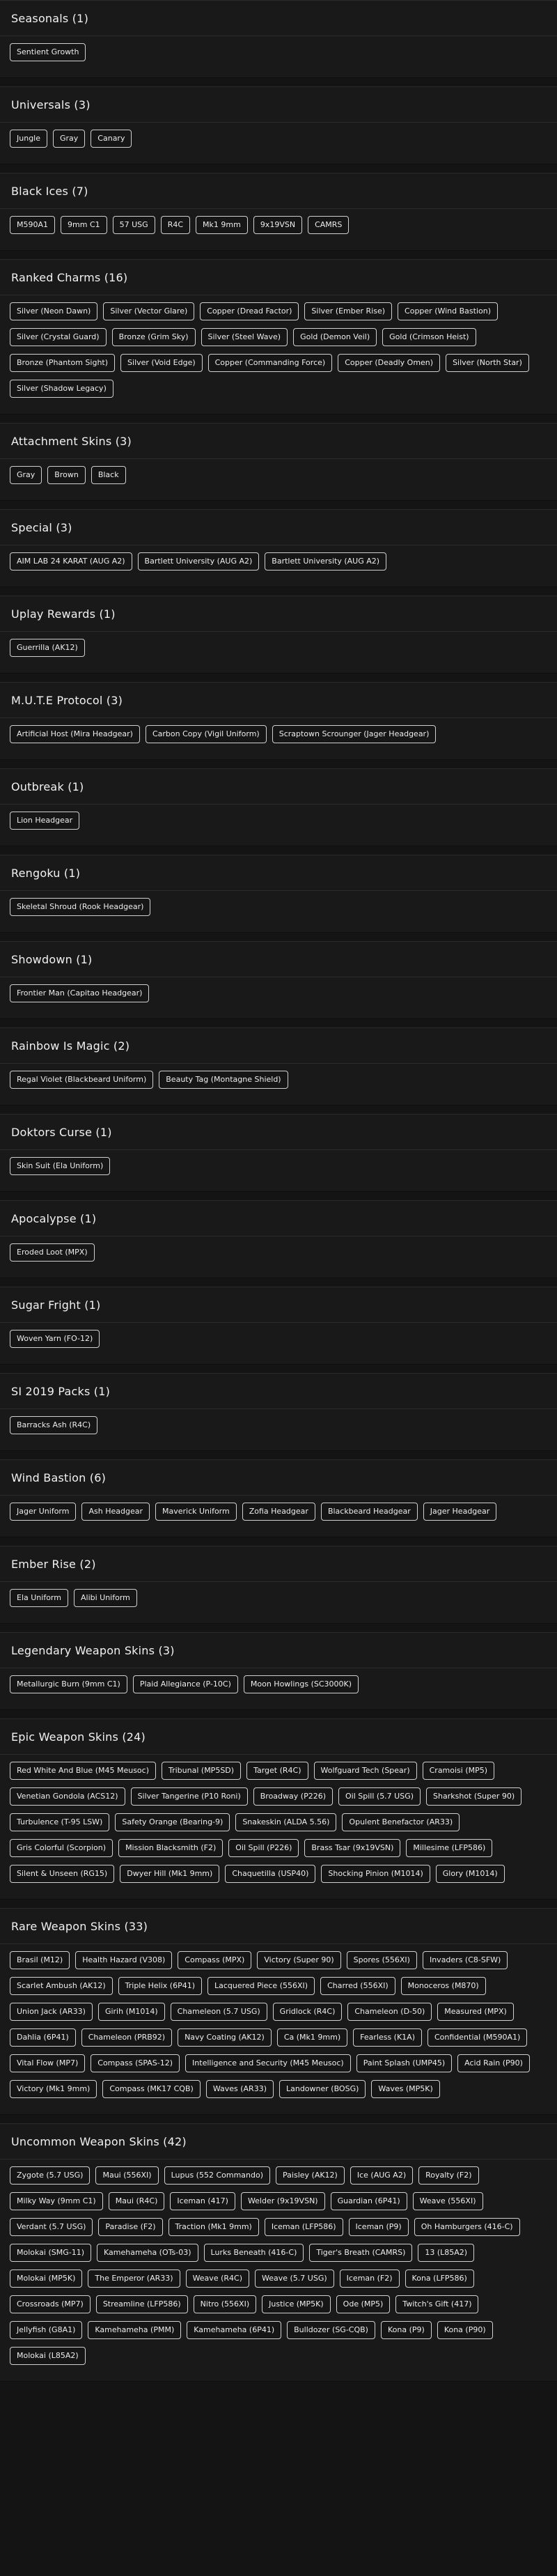 This screenshot has width=557, height=2576. What do you see at coordinates (136, 2201) in the screenshot?
I see `item-tag: Maui (R4C)` at bounding box center [136, 2201].